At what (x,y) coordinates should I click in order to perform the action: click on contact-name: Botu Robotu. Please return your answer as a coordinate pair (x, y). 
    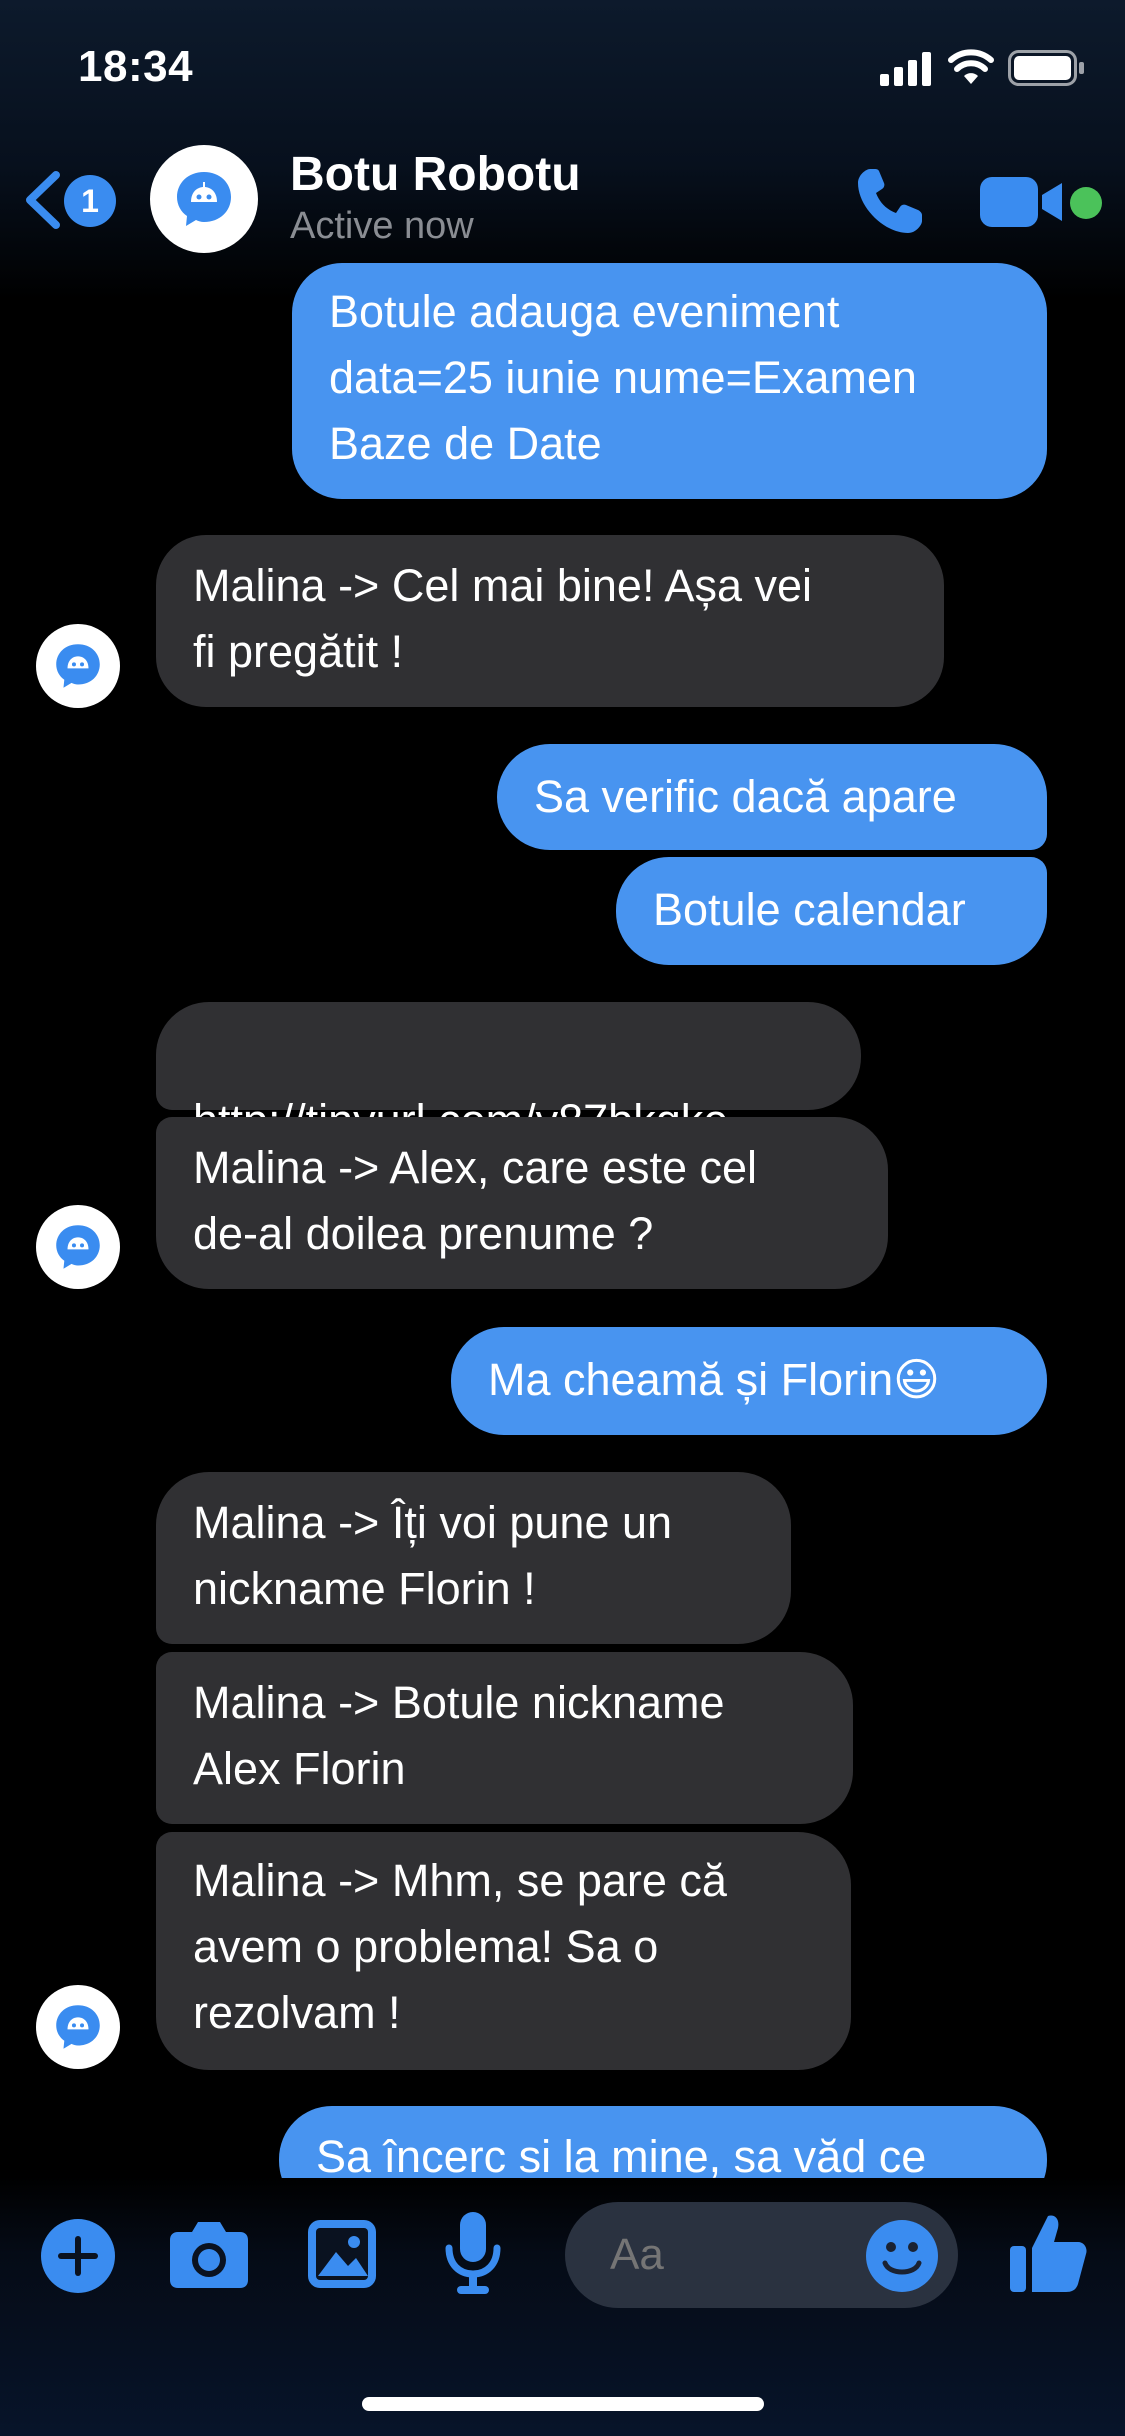
    Looking at the image, I should click on (435, 174).